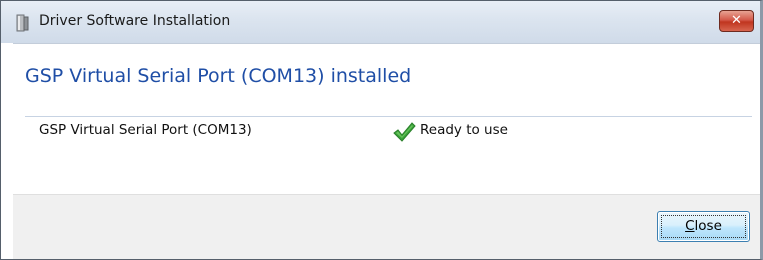 The height and width of the screenshot is (260, 763). Describe the element at coordinates (145, 130) in the screenshot. I see `device-name: GSP Virtual Serial Port (COM13)` at that location.